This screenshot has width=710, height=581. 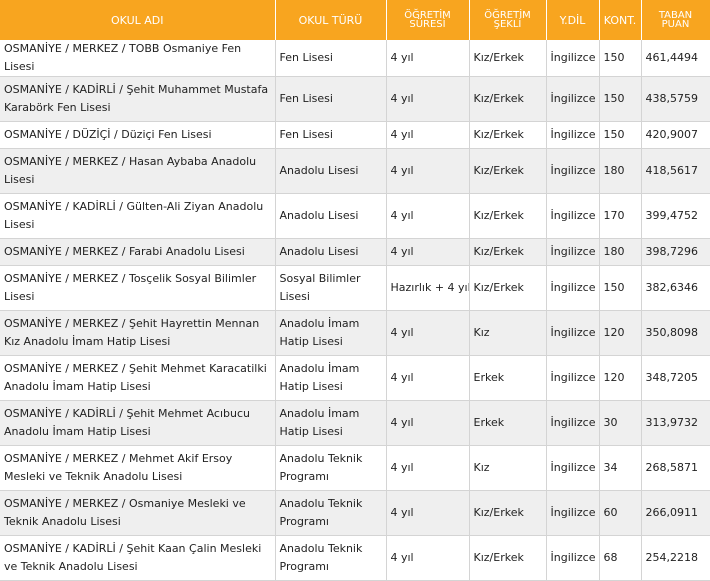 I want to click on header-language: Y.DİL, so click(x=573, y=20).